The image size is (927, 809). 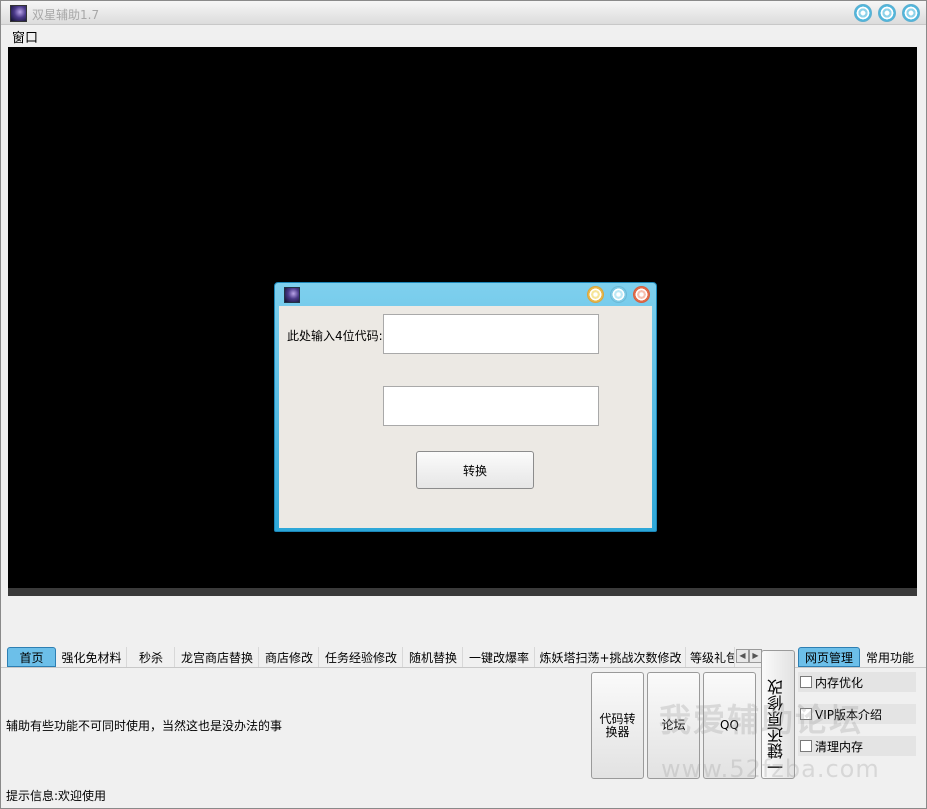 What do you see at coordinates (863, 13) in the screenshot?
I see `minimize-swirl-icon` at bounding box center [863, 13].